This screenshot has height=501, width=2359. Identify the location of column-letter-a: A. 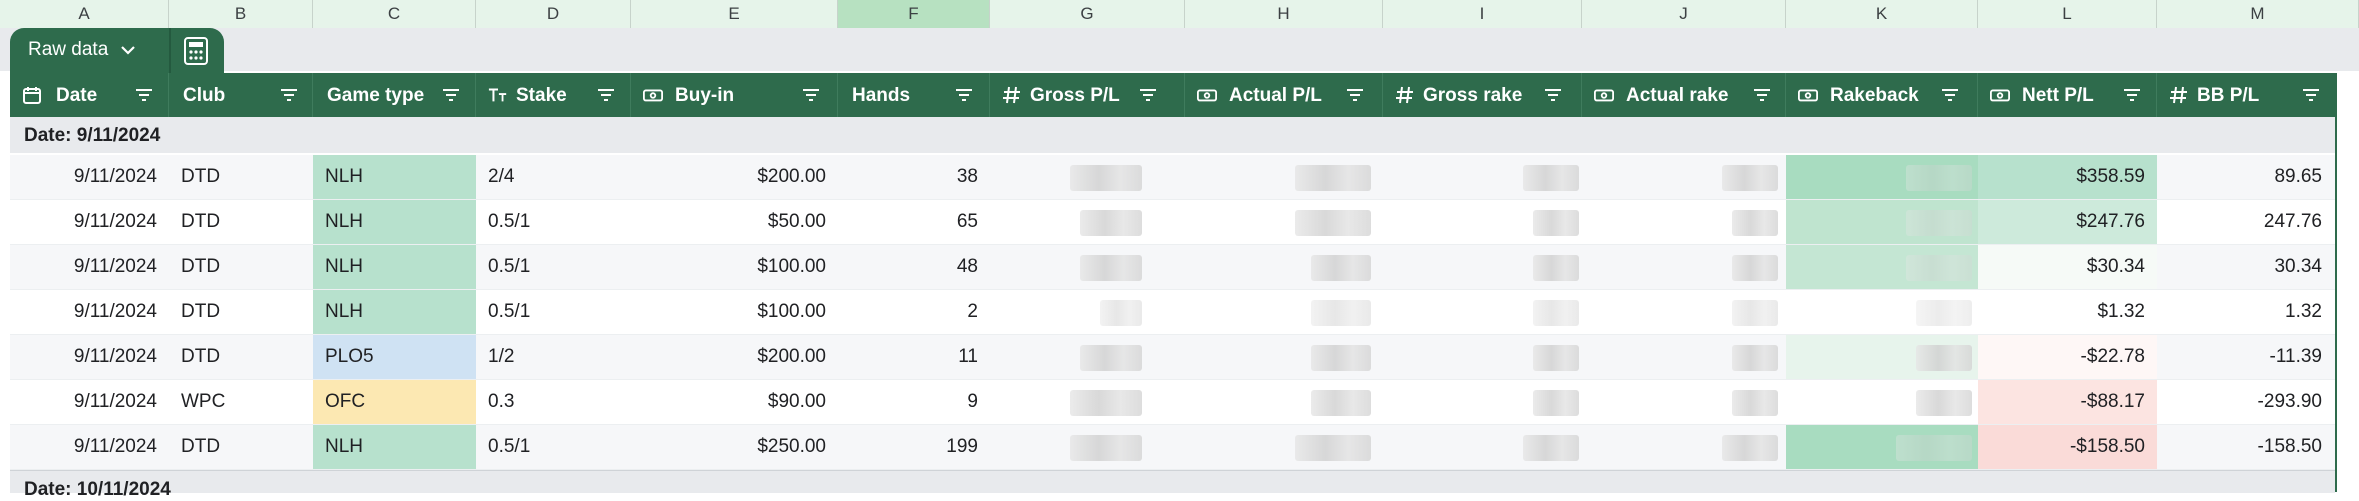
(84, 14).